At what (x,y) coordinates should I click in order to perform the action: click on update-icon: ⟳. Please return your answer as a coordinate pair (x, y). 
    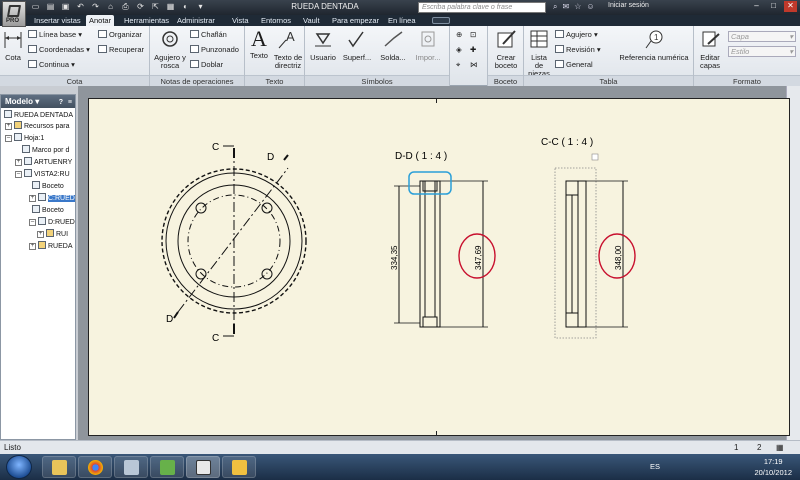
    Looking at the image, I should click on (140, 7).